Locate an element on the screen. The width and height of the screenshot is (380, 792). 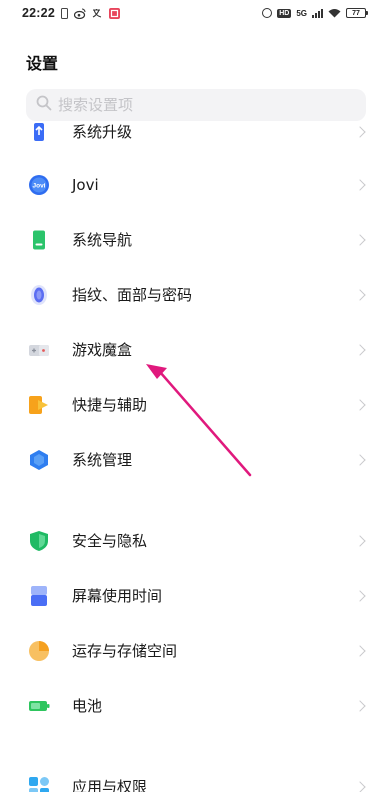
system-update-icon is located at coordinates (39, 133).